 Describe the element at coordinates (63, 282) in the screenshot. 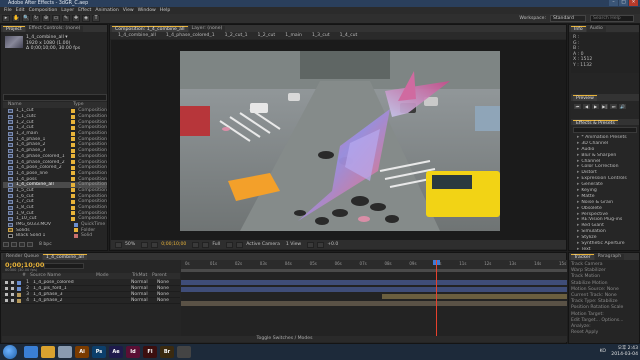

I see `layer-name: 1_4_pose_colored` at that location.